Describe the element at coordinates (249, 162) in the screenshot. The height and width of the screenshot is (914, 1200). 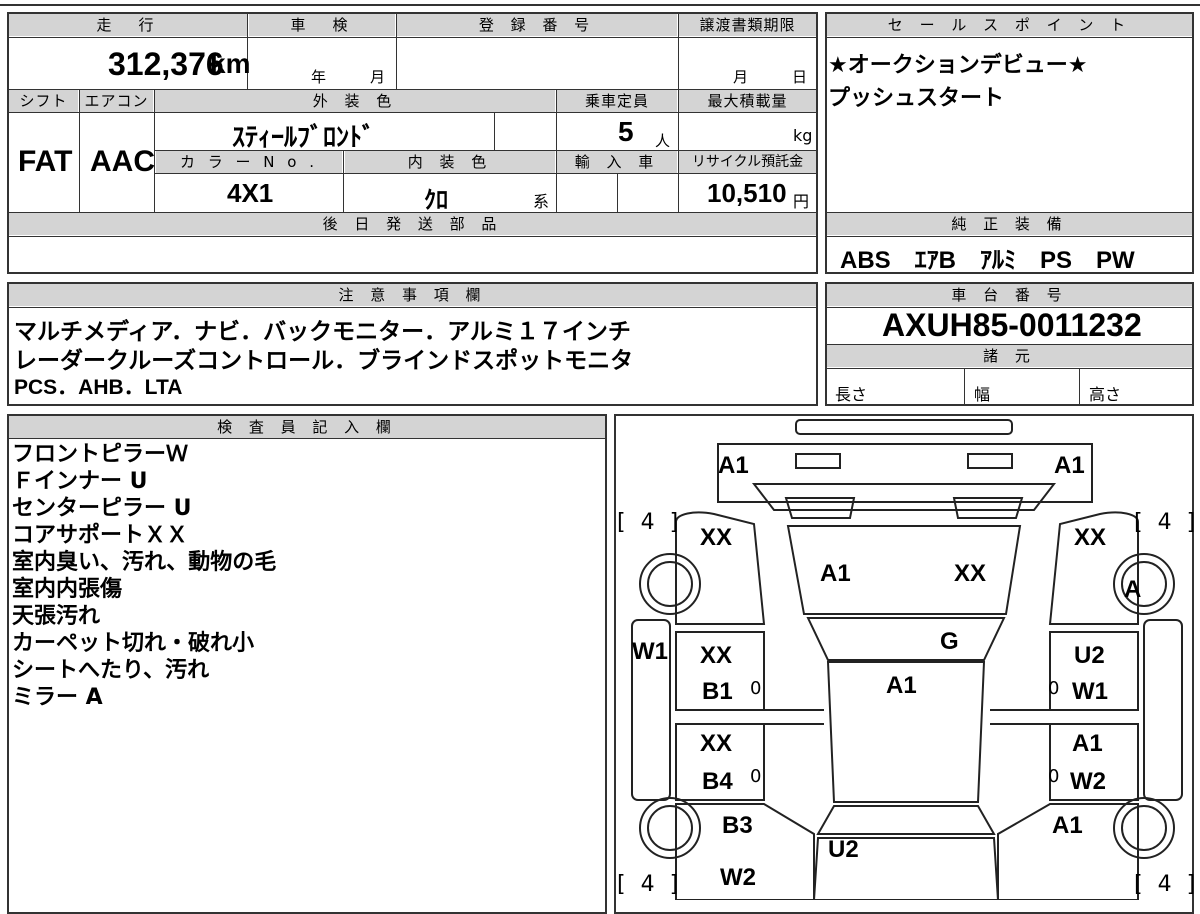
I see `header-color-no: カ ラ ー N o .` at that location.